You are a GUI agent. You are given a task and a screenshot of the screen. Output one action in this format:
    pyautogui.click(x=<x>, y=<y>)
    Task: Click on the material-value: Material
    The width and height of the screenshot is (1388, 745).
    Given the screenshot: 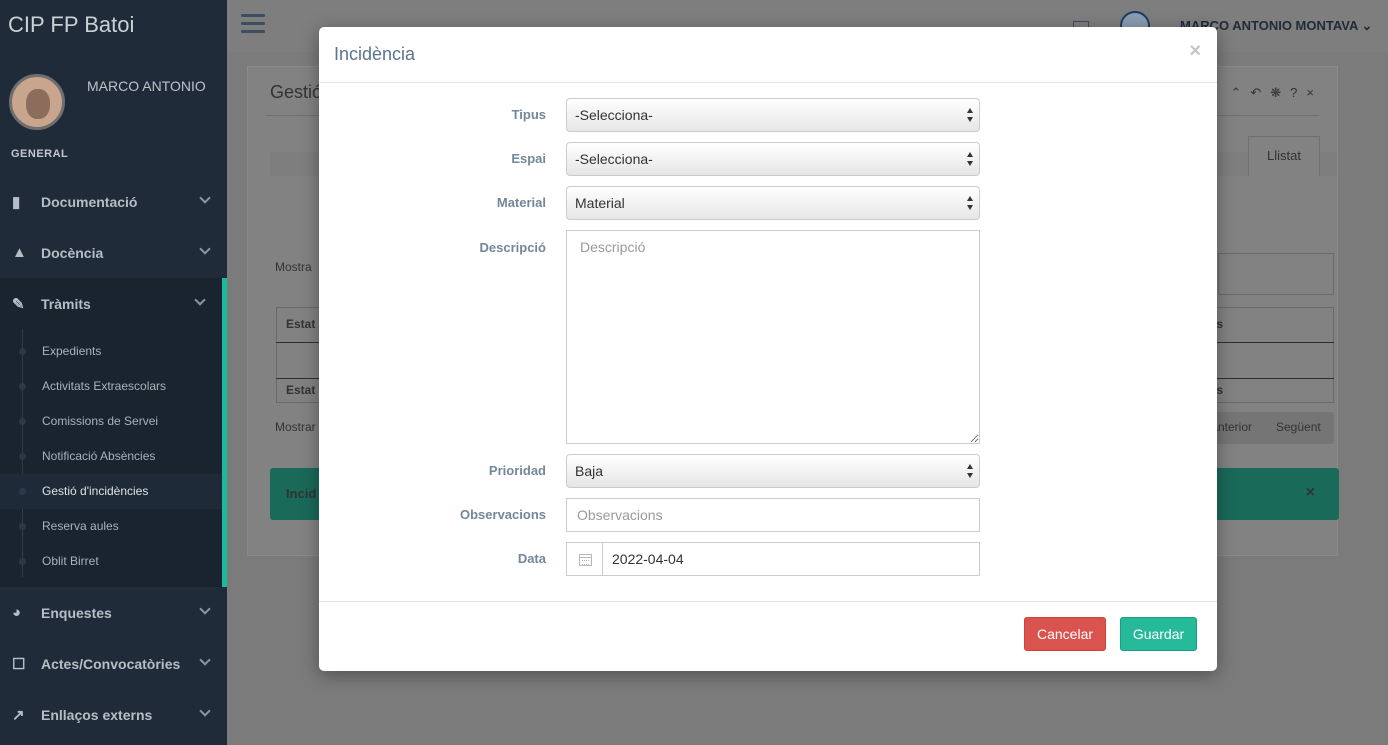 What is the action you would take?
    pyautogui.click(x=600, y=203)
    